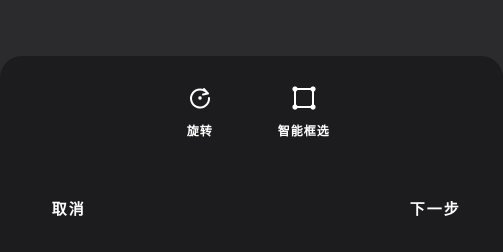  I want to click on next-step-button: 下一步, so click(435, 208).